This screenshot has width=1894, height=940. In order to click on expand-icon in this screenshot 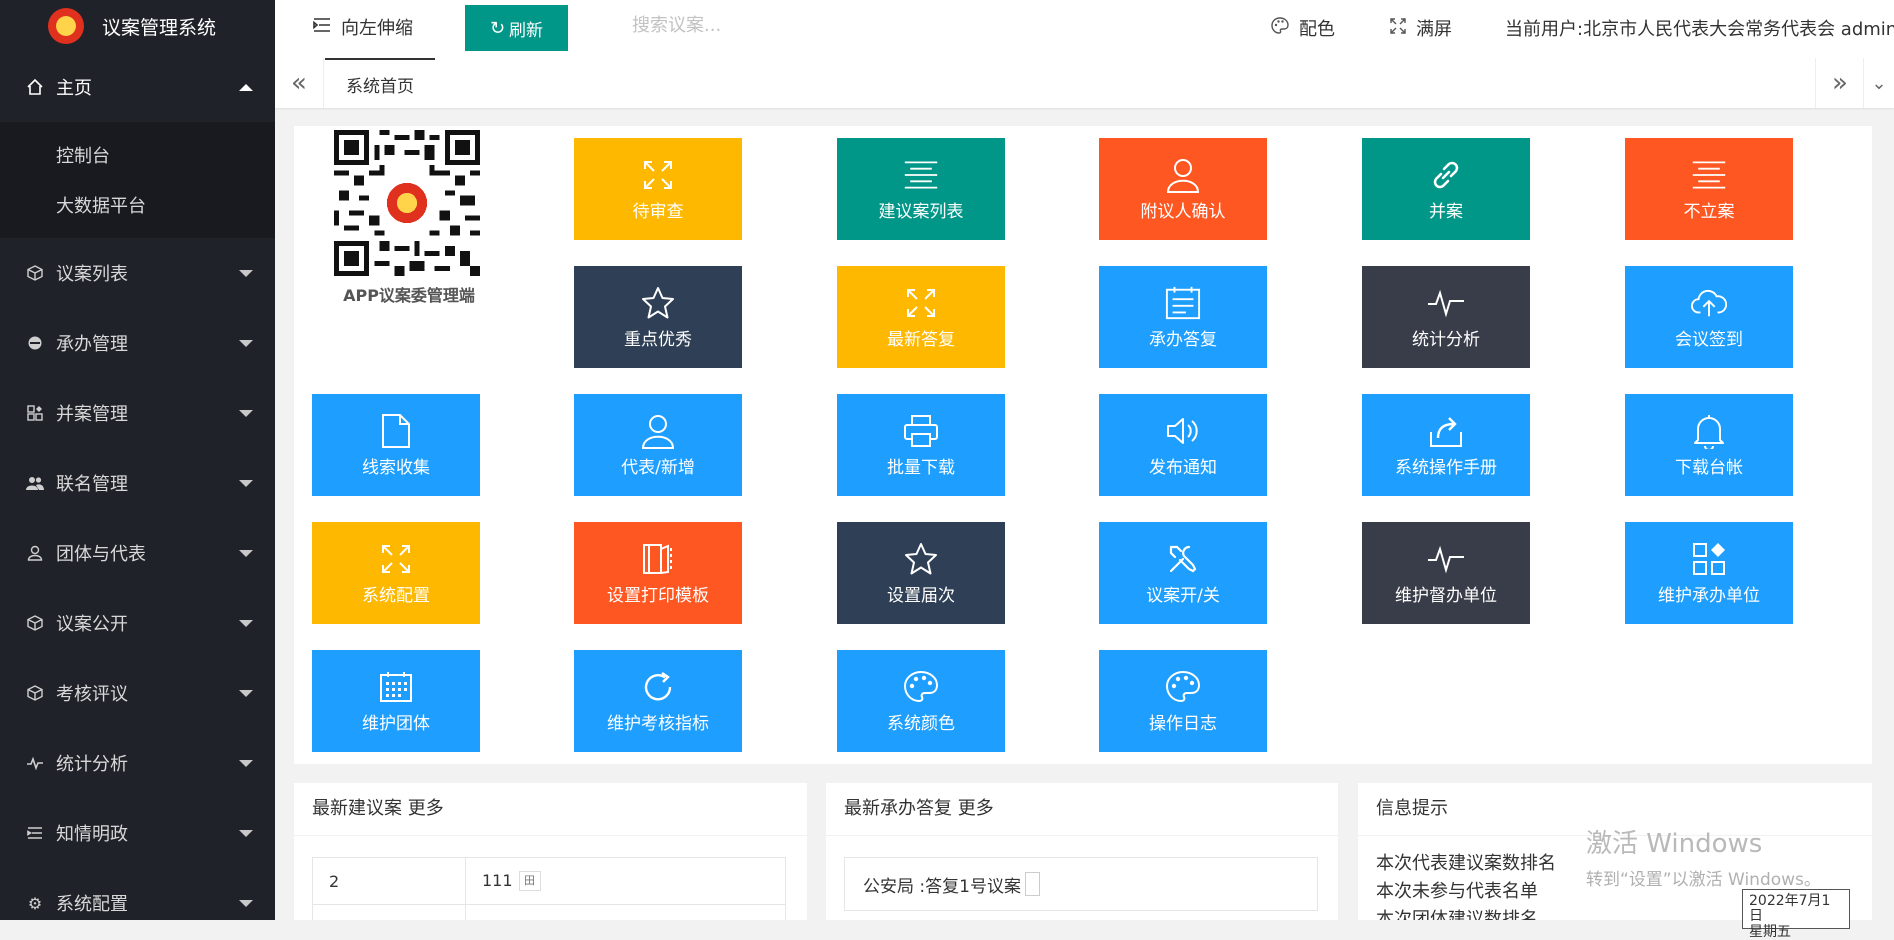, I will do `click(921, 303)`.